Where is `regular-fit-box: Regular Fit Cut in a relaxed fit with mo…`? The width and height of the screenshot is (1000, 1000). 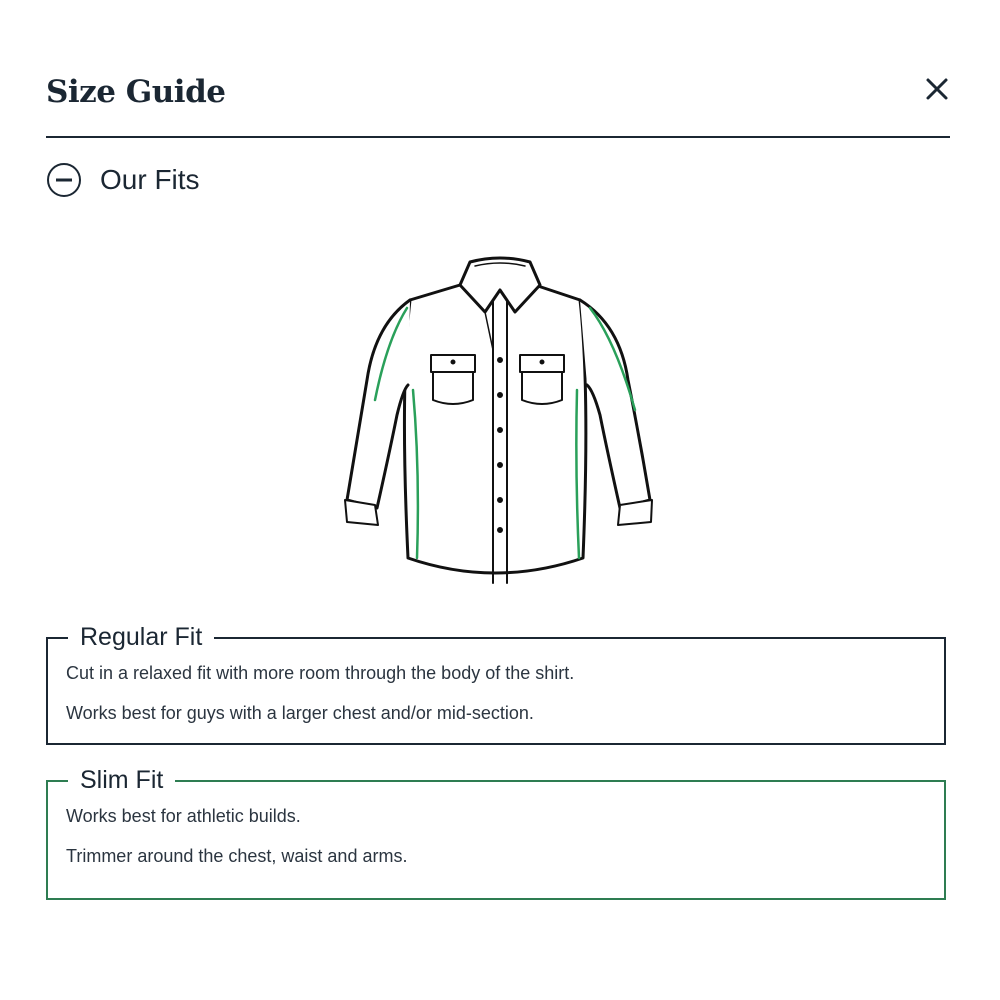
regular-fit-box: Regular Fit Cut in a relaxed fit with mo… is located at coordinates (496, 682).